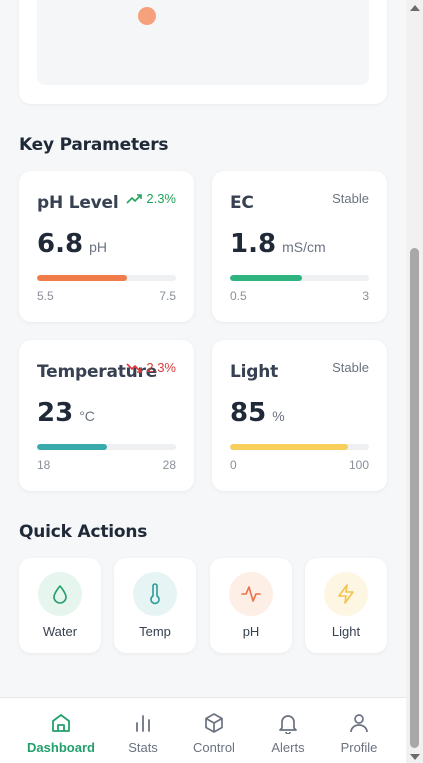 This screenshot has width=423, height=763. Describe the element at coordinates (414, 498) in the screenshot. I see `scroll-thumb` at that location.